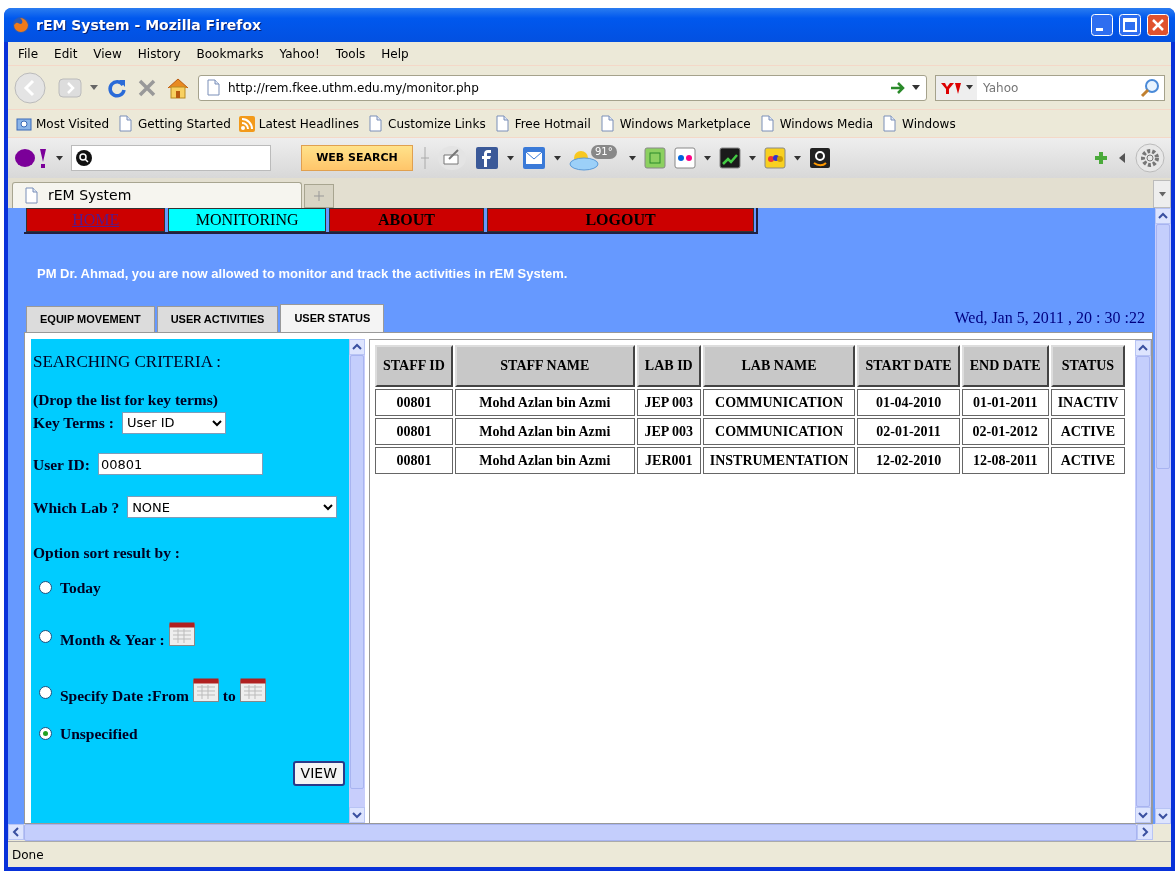 Image resolution: width=1175 pixels, height=871 pixels. Describe the element at coordinates (730, 158) in the screenshot. I see `chart-icon` at that location.